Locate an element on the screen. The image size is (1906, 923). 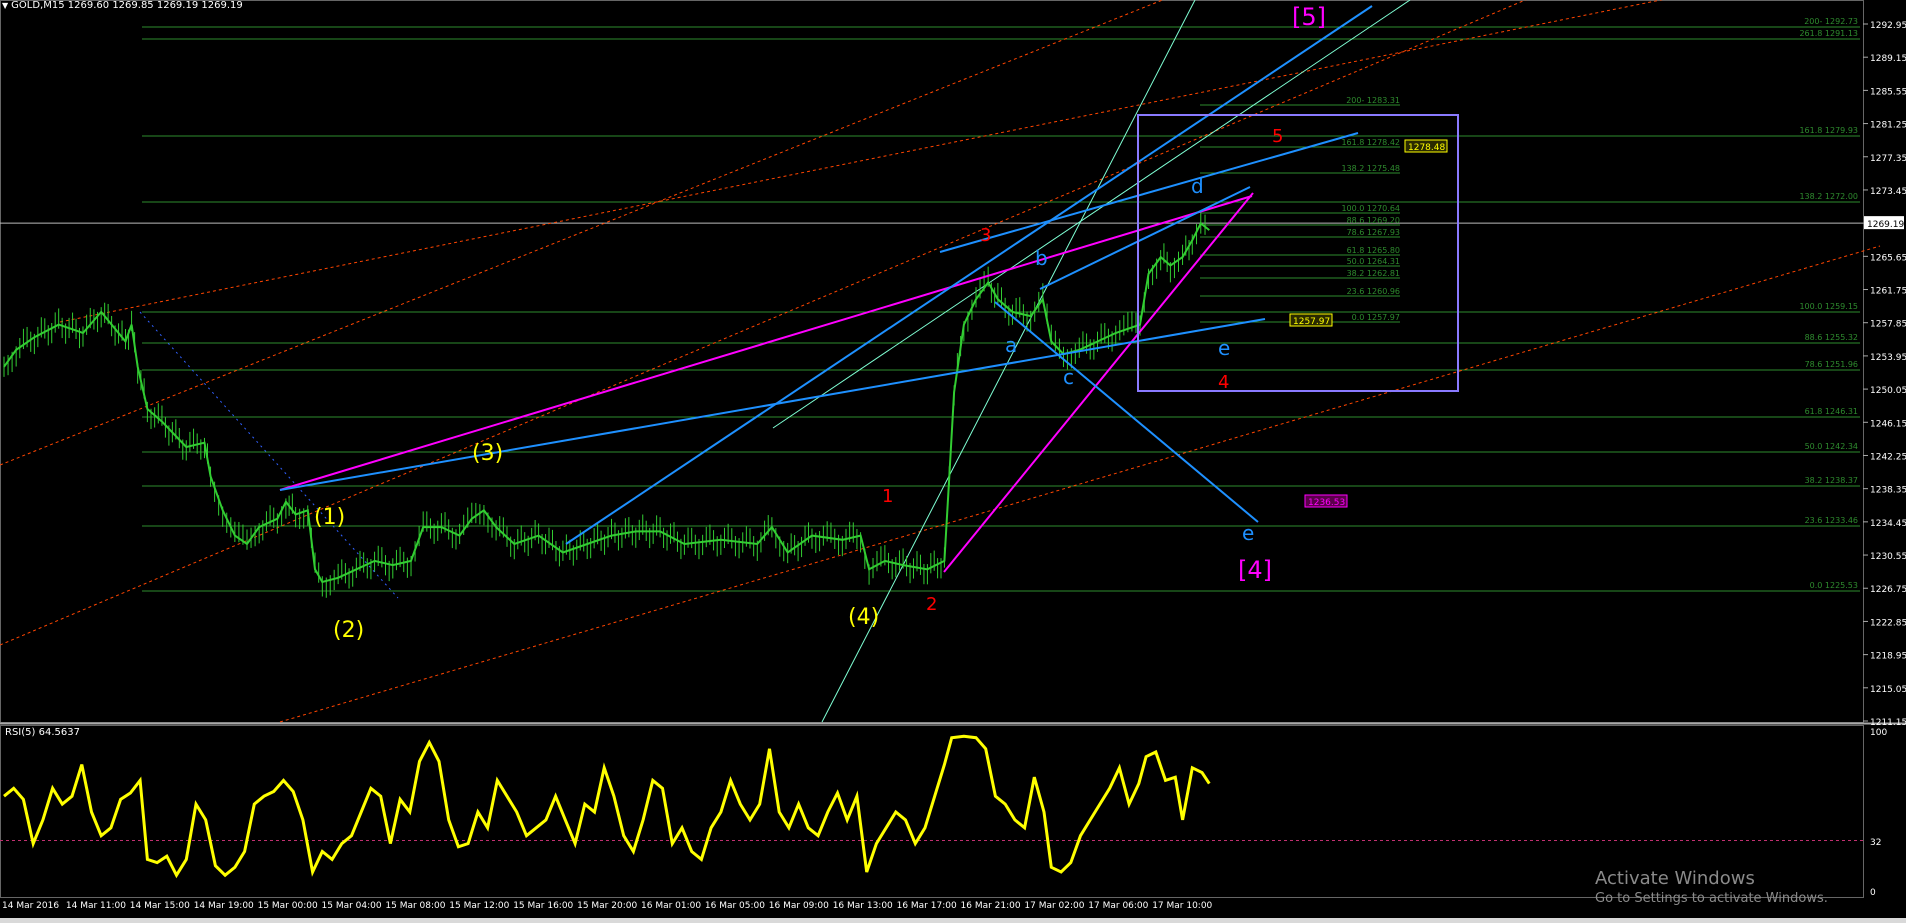
x-tick-label: 17 Mar 02:00 is located at coordinates (1054, 906).